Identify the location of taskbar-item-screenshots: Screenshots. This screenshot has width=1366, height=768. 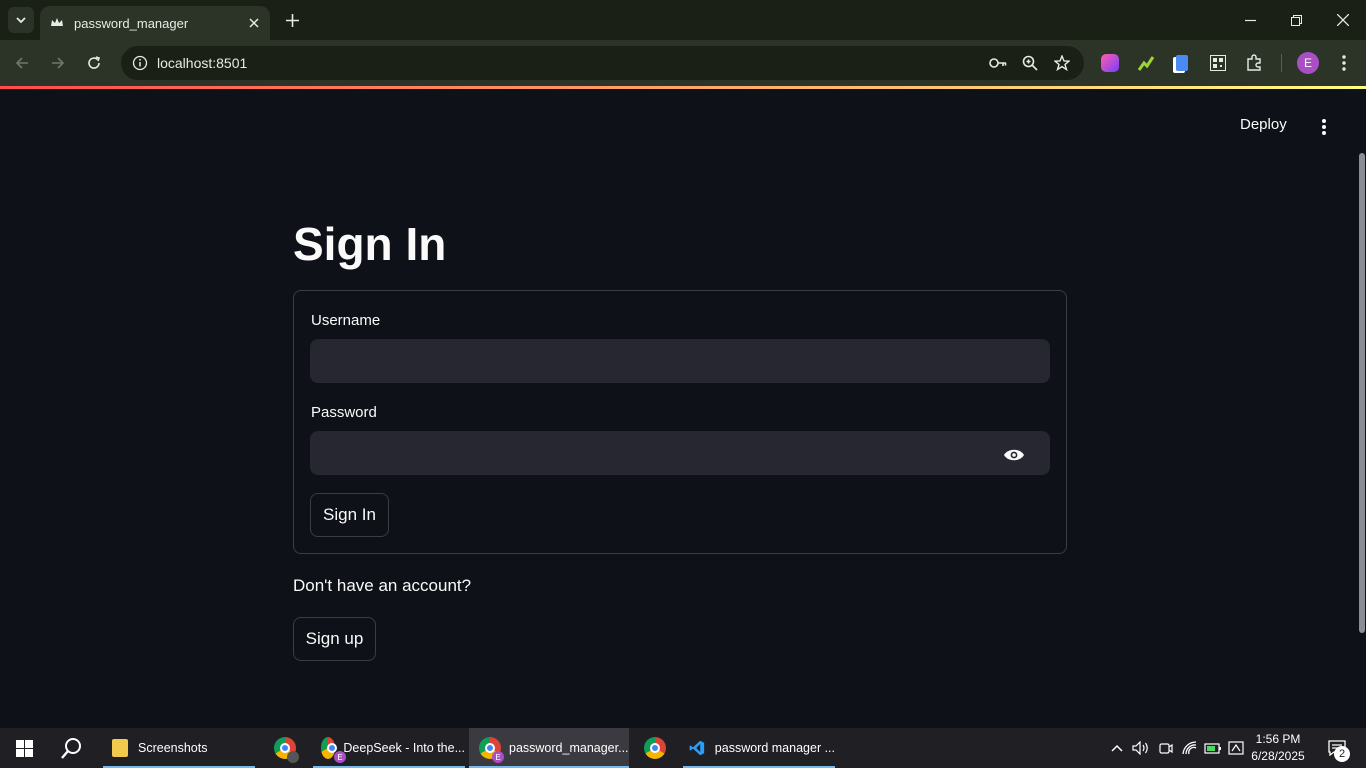
(179, 748).